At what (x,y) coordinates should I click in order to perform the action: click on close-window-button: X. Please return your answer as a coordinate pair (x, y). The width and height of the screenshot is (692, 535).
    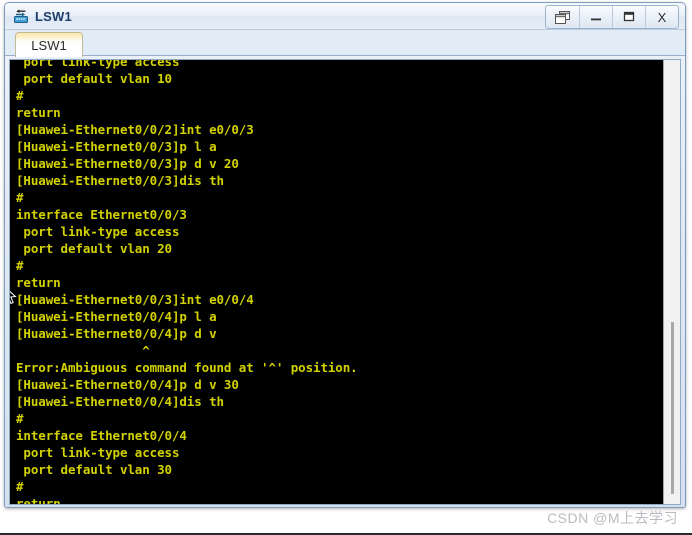
    Looking at the image, I should click on (661, 17).